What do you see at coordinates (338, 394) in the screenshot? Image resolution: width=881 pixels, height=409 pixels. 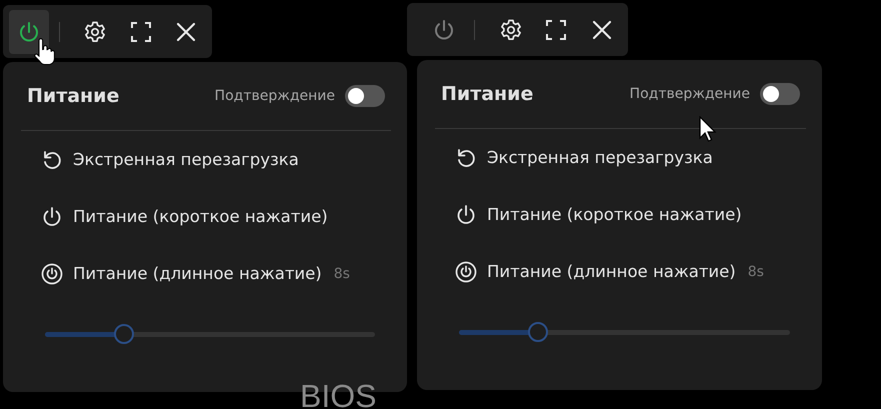 I see `background-text: BIOS` at bounding box center [338, 394].